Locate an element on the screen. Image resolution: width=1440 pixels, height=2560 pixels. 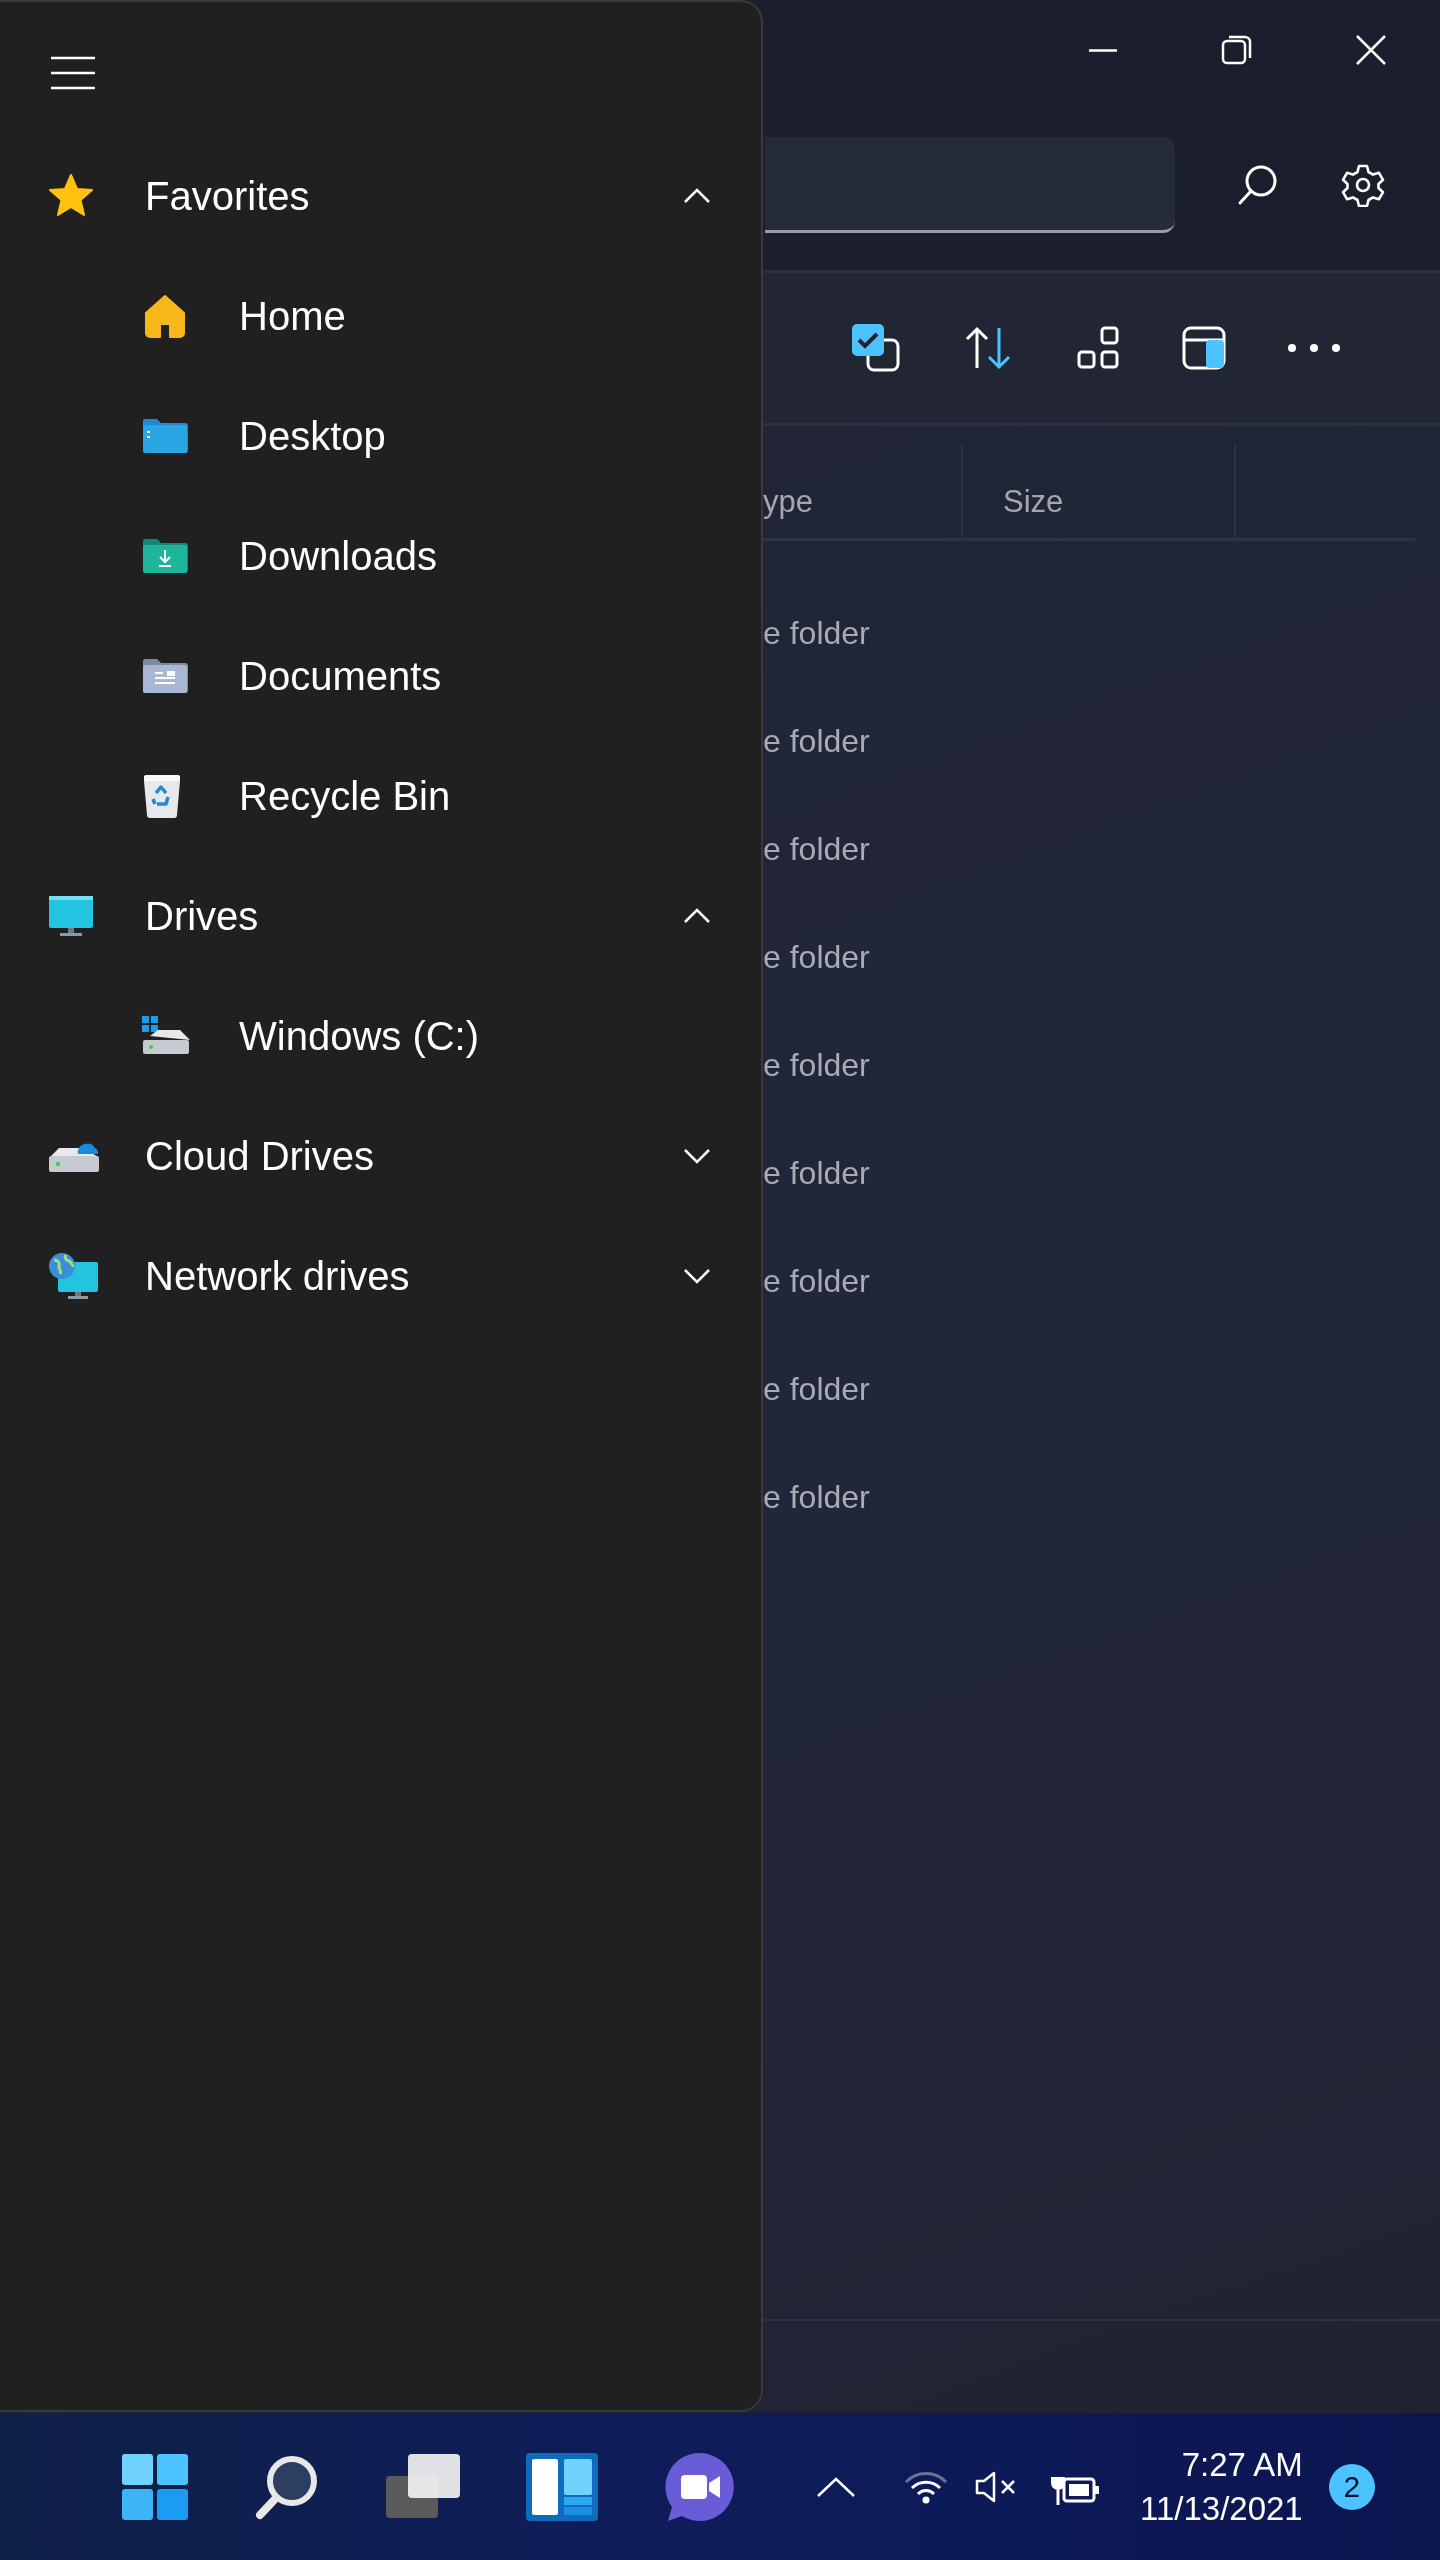
preview-pane-button is located at coordinates (1204, 348).